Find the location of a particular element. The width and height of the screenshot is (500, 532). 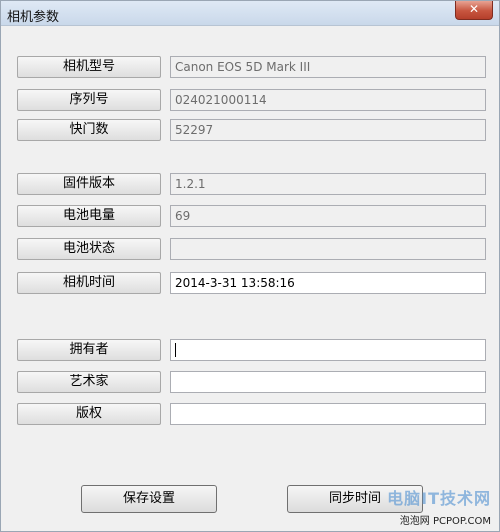

camera-model-field: Canon EOS 5D Mark III is located at coordinates (328, 67).